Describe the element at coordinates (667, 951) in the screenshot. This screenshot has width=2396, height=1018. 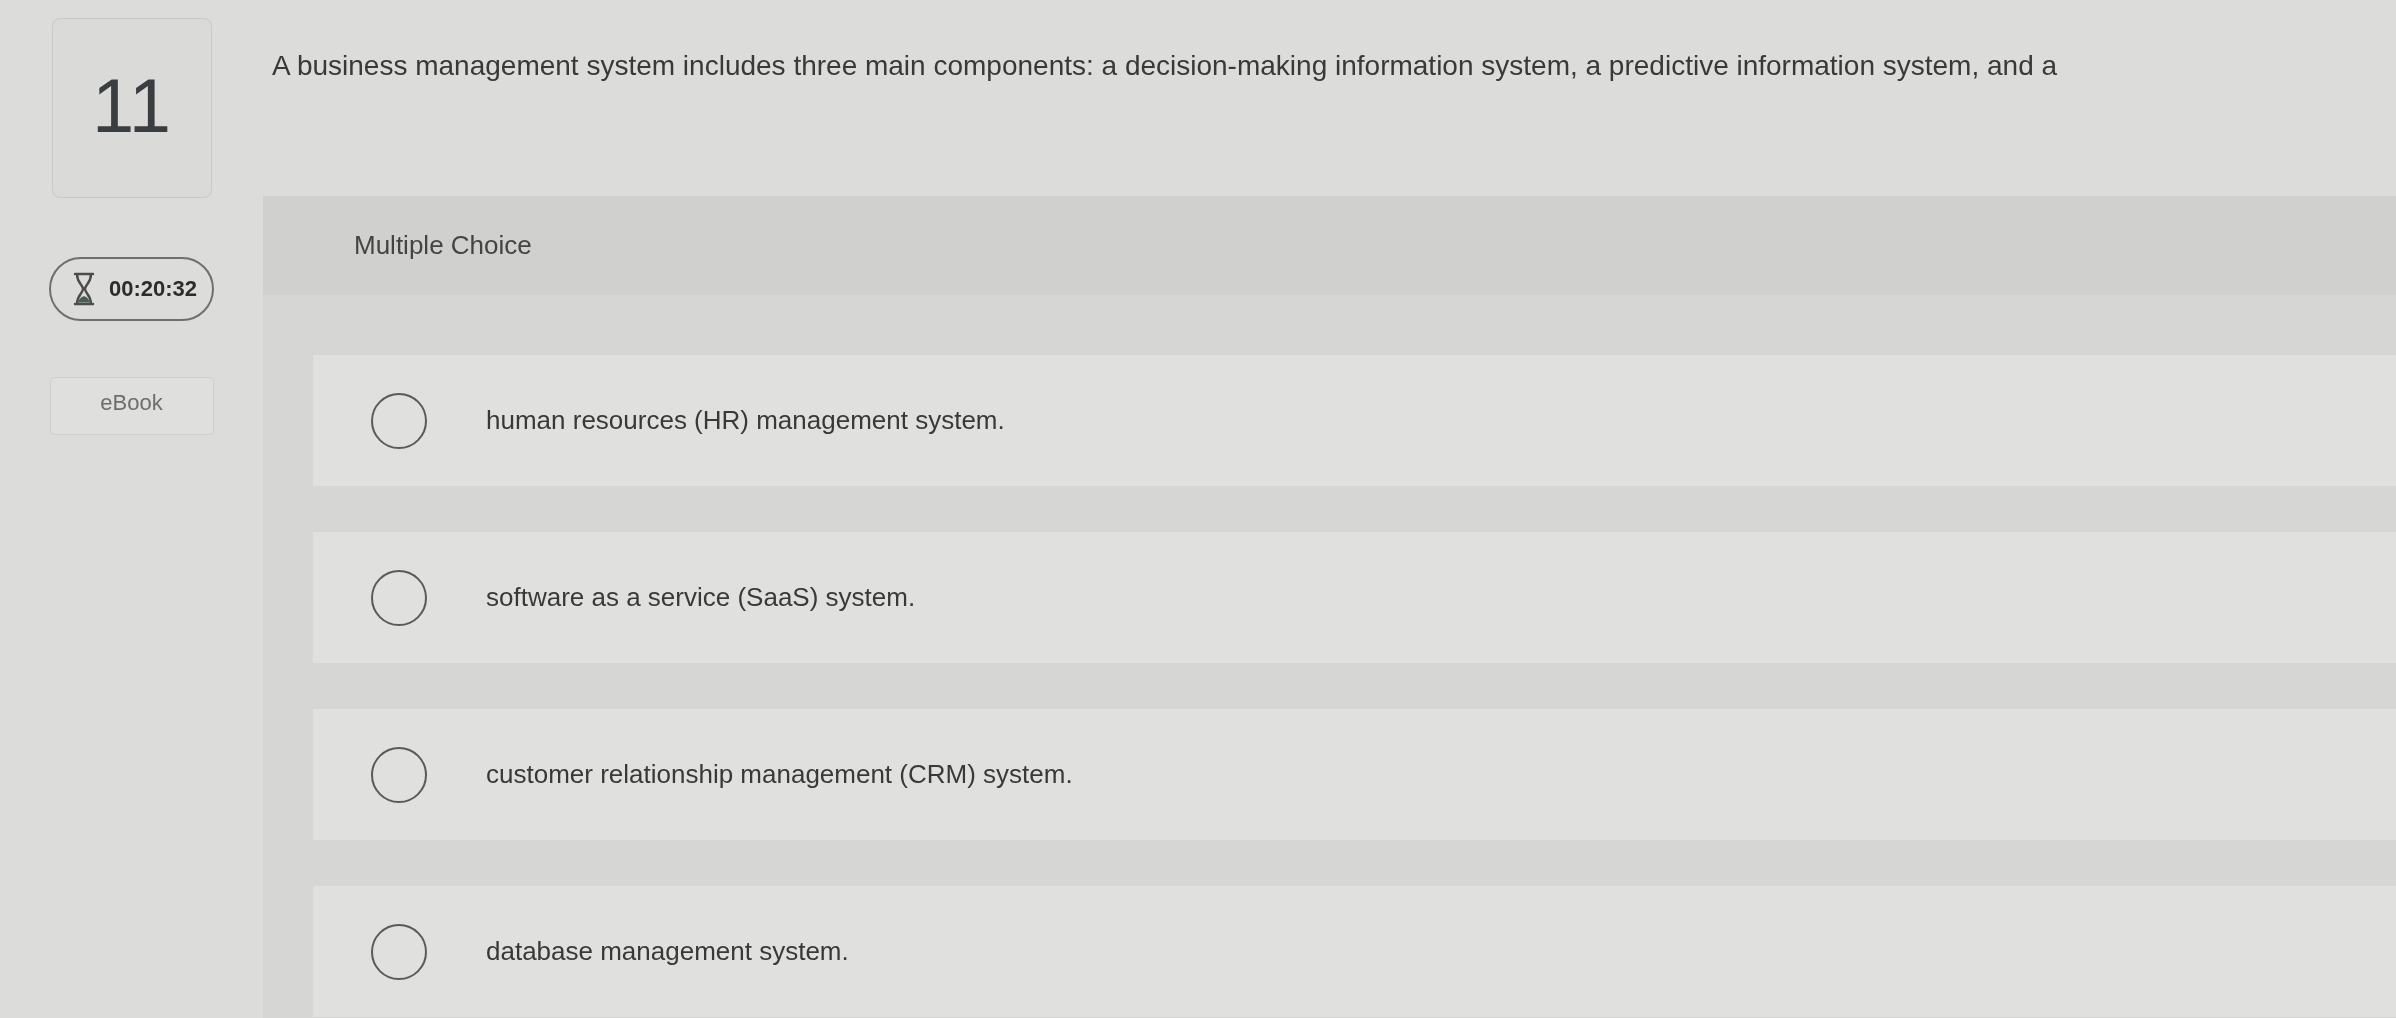
I see `option-label: database management system.` at that location.